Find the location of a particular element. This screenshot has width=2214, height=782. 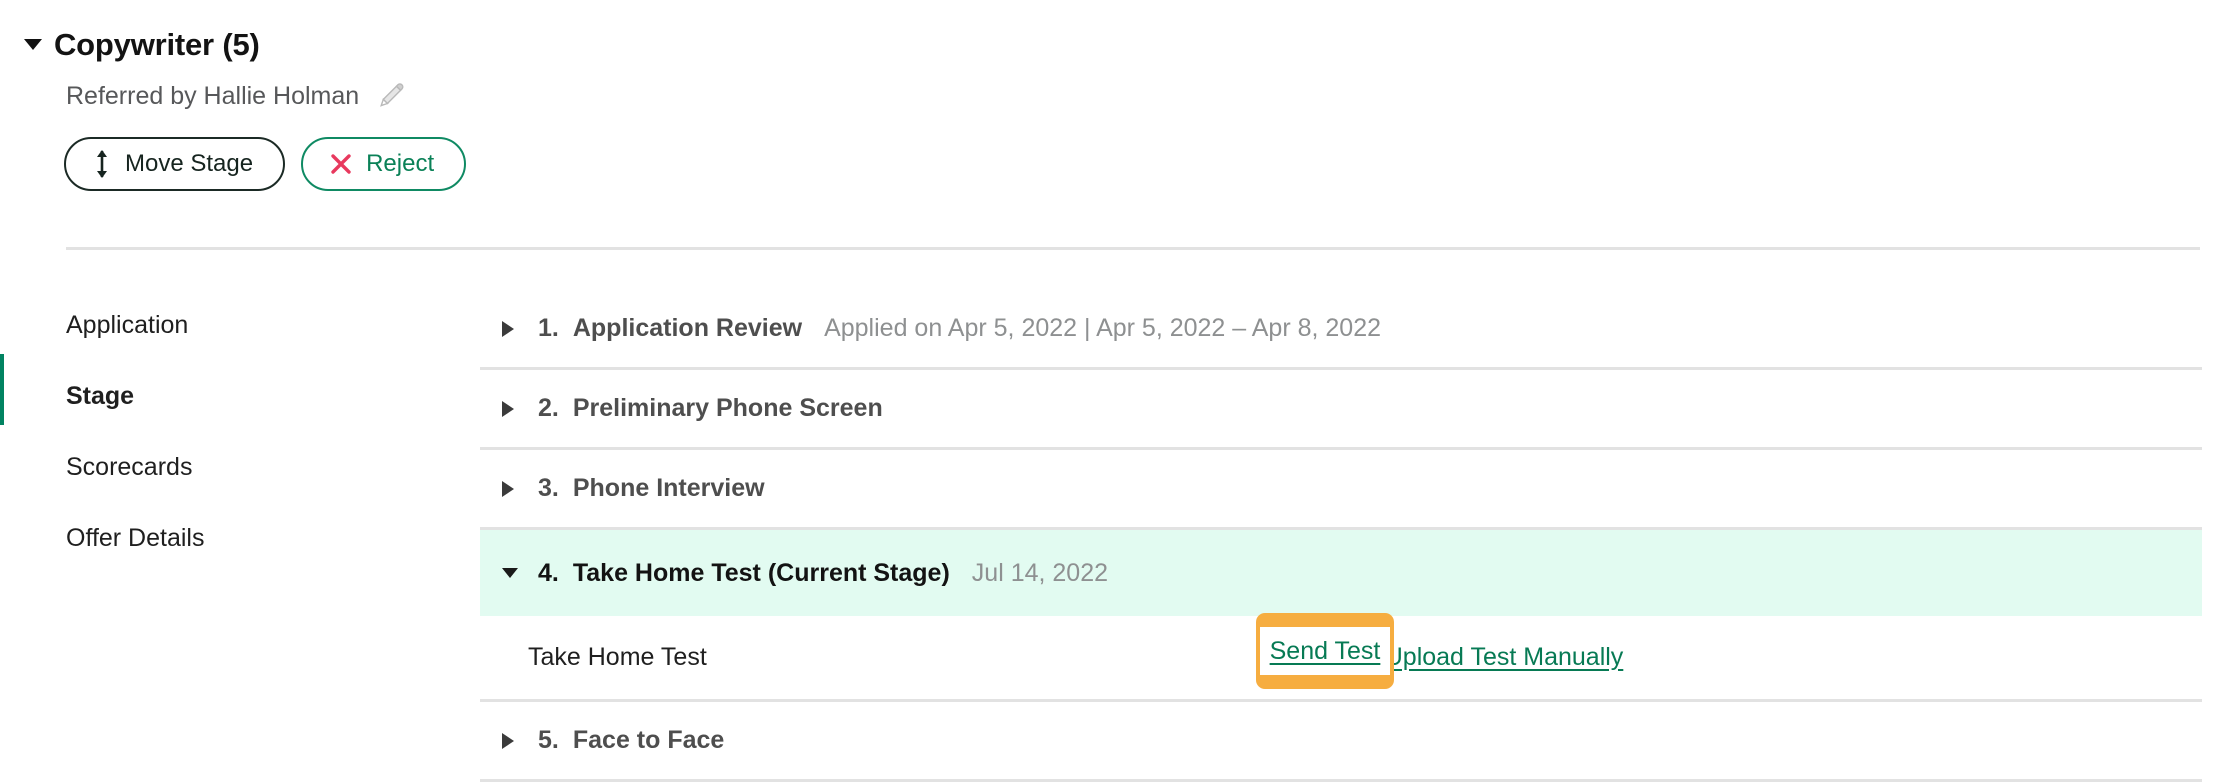

stage-row-phone-interview: 3. Phone Interview is located at coordinates (1341, 490).